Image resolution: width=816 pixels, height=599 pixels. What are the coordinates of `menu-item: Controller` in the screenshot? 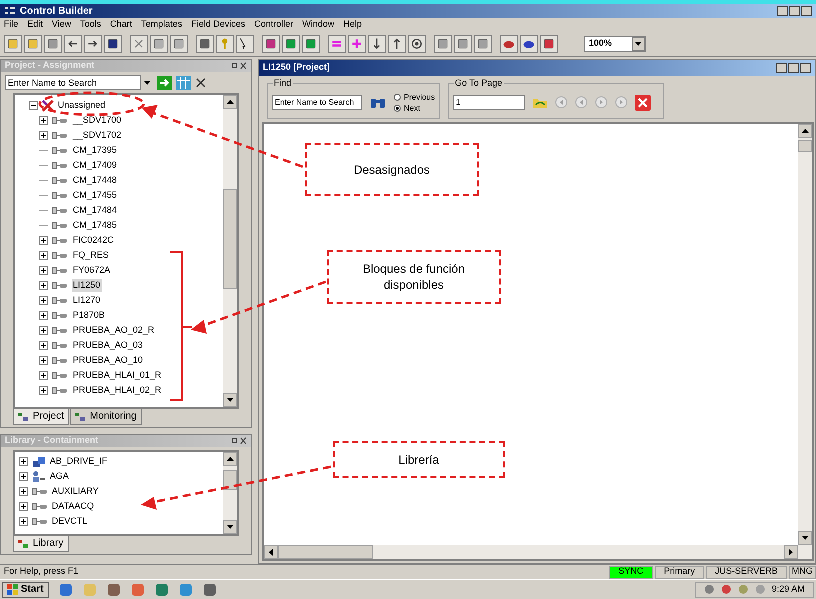 It's located at (274, 25).